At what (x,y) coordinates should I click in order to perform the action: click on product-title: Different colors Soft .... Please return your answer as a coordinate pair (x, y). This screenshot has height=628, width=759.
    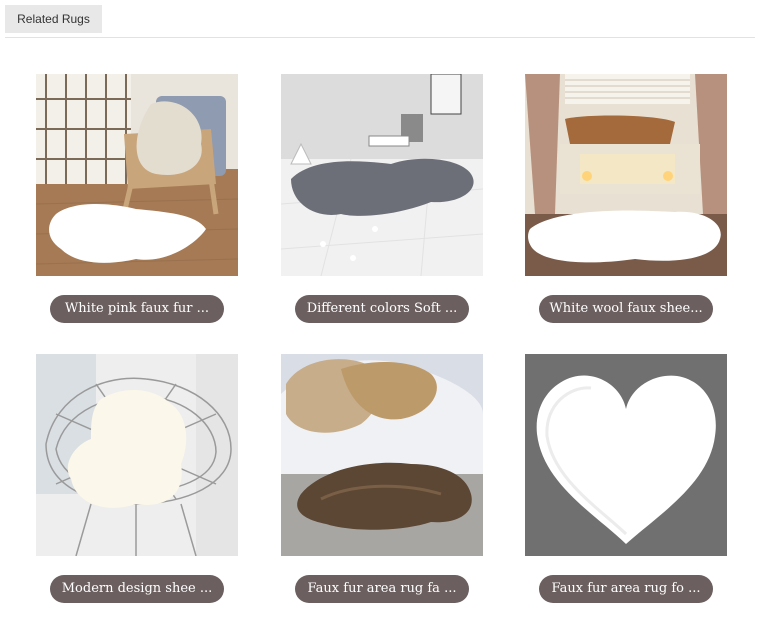
    Looking at the image, I should click on (382, 309).